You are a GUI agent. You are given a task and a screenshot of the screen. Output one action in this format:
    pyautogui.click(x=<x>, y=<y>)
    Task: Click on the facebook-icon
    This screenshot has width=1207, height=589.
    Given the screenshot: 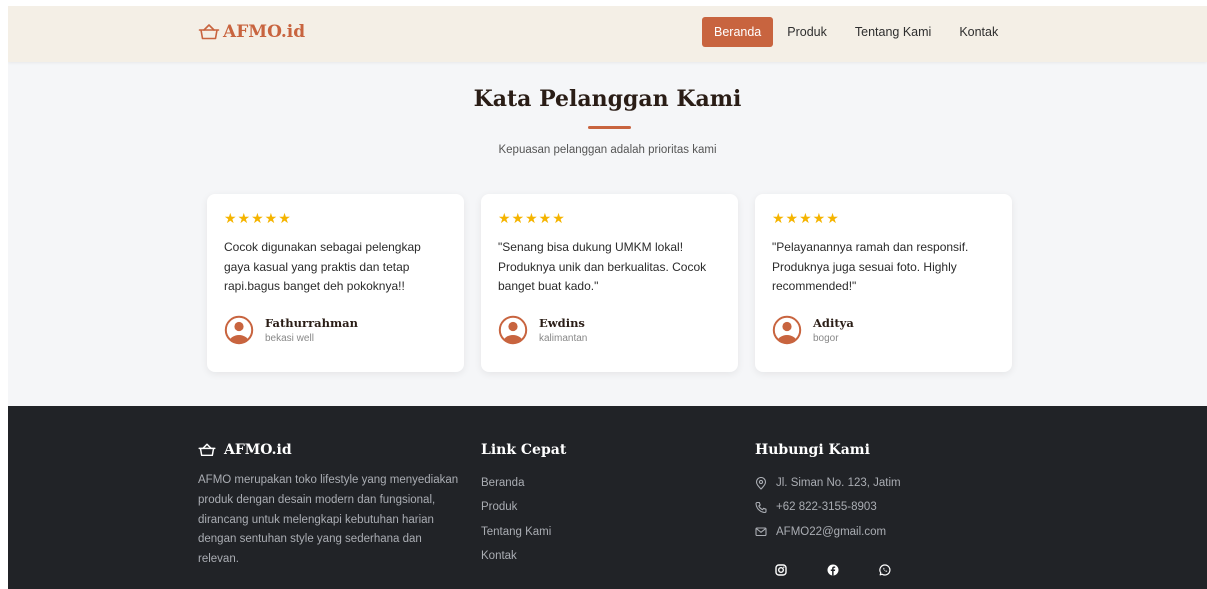 What is the action you would take?
    pyautogui.click(x=833, y=570)
    